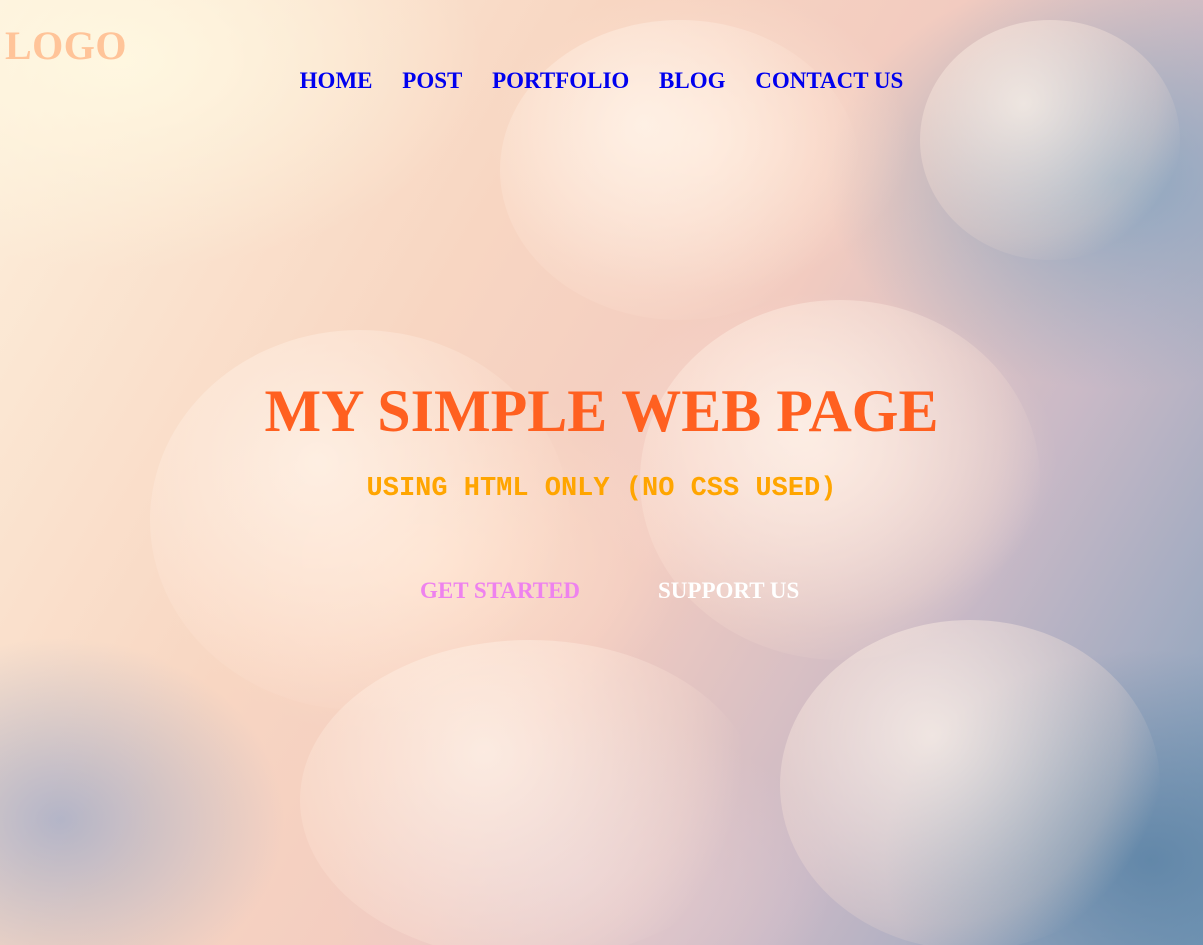 This screenshot has height=945, width=1203. Describe the element at coordinates (336, 80) in the screenshot. I see `nav-link-home: HOME` at that location.